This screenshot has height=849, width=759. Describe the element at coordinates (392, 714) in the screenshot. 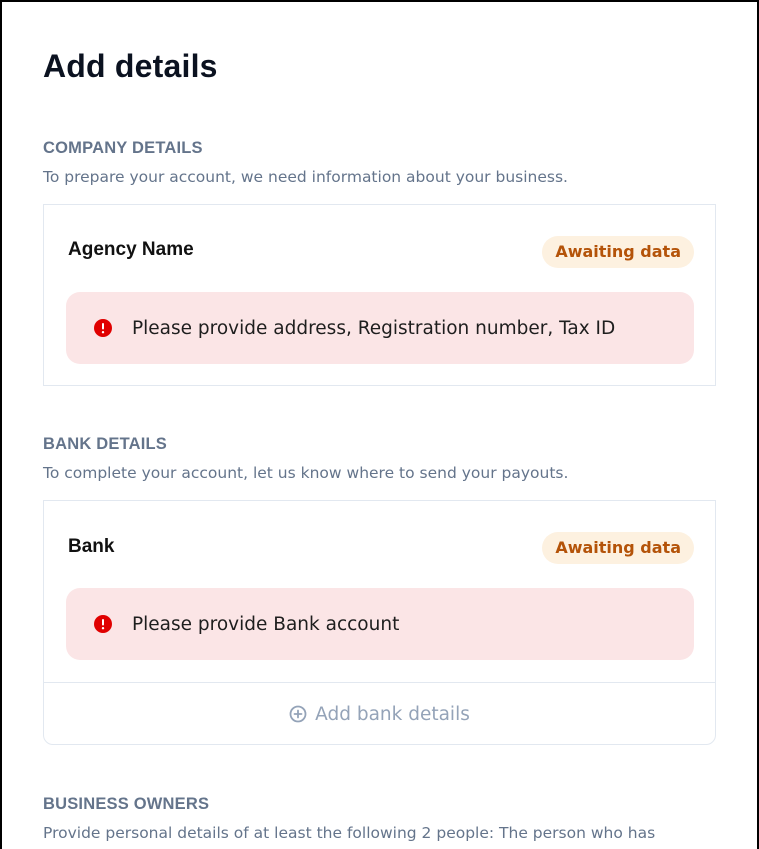

I see `add-bank-details-label: Add bank details` at that location.